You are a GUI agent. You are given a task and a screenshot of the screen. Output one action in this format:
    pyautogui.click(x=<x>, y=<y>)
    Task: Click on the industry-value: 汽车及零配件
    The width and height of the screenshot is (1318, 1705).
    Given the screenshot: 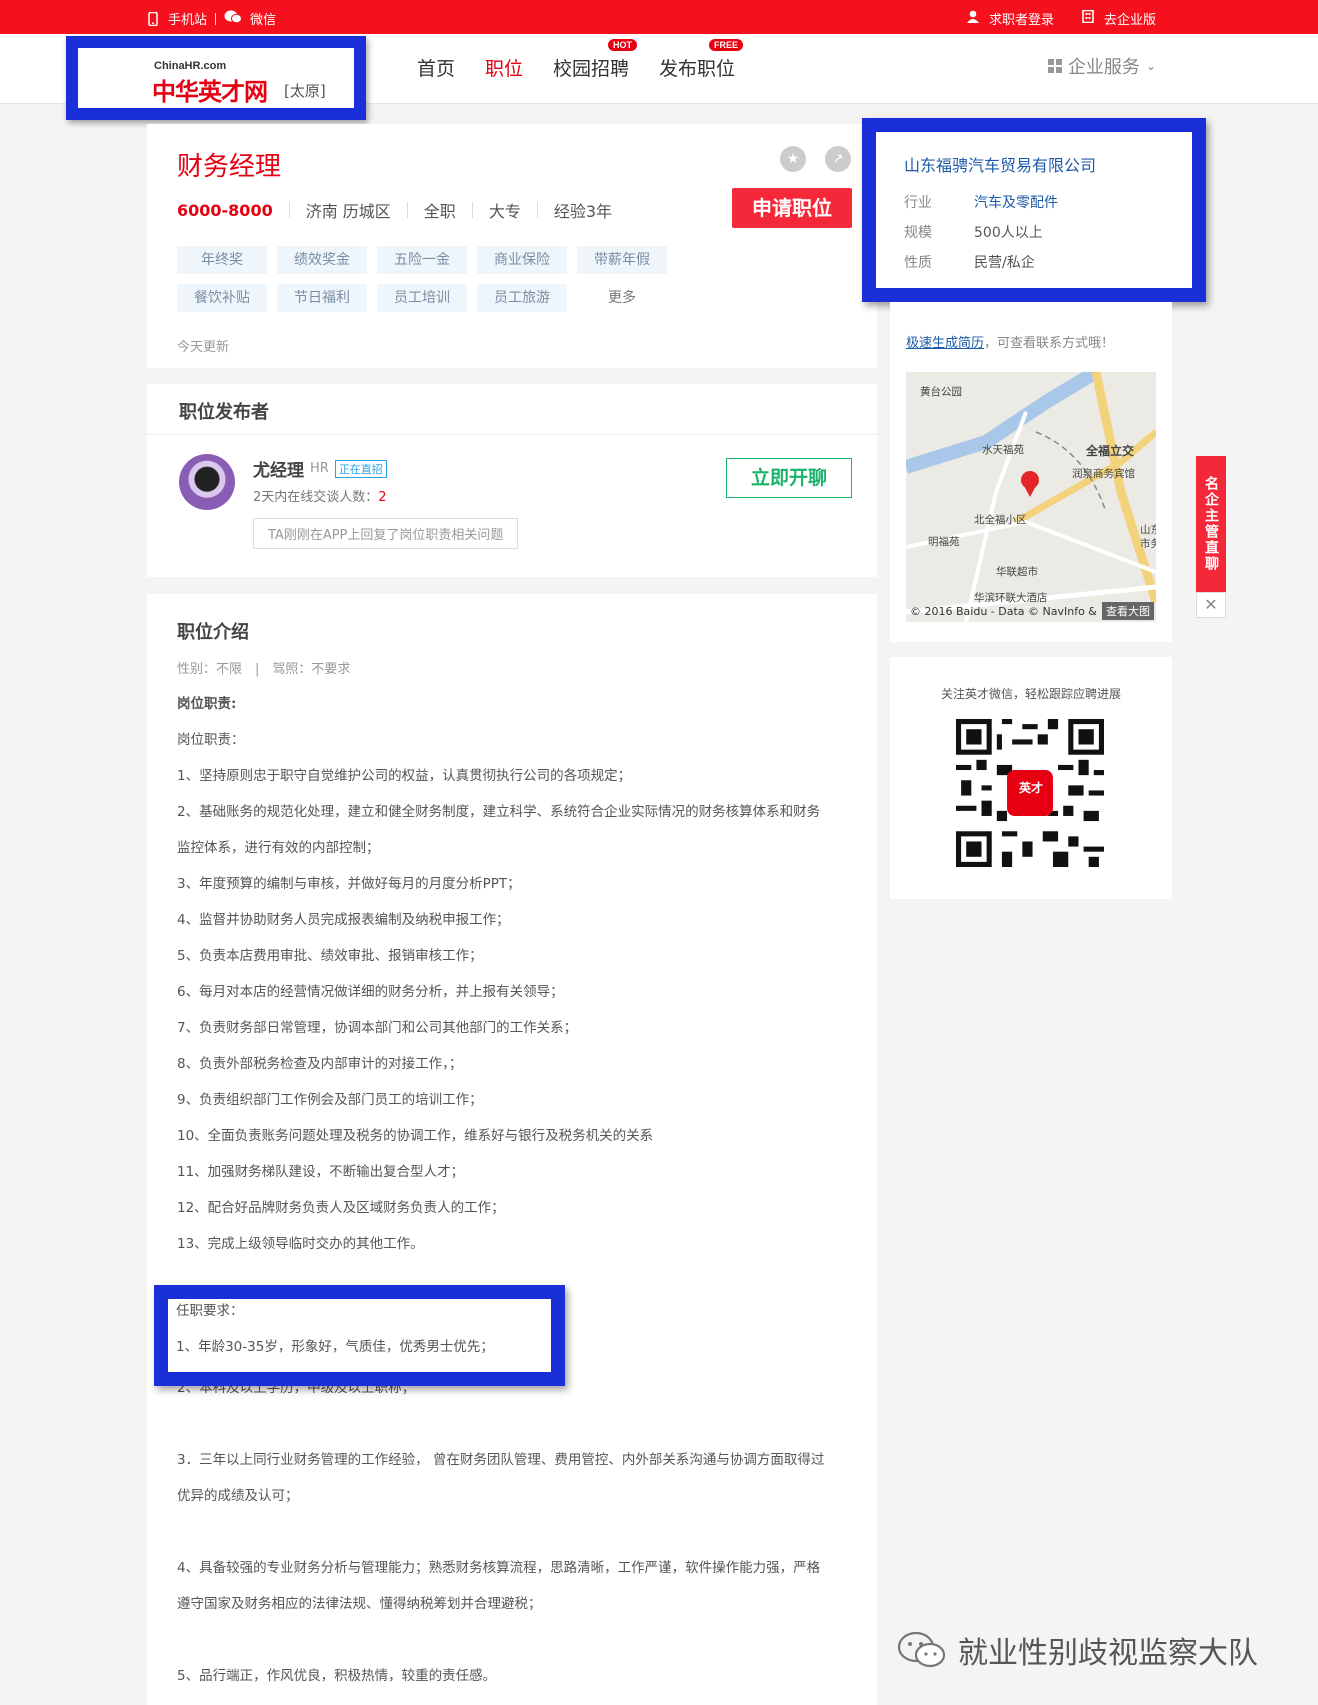 What is the action you would take?
    pyautogui.click(x=1016, y=202)
    